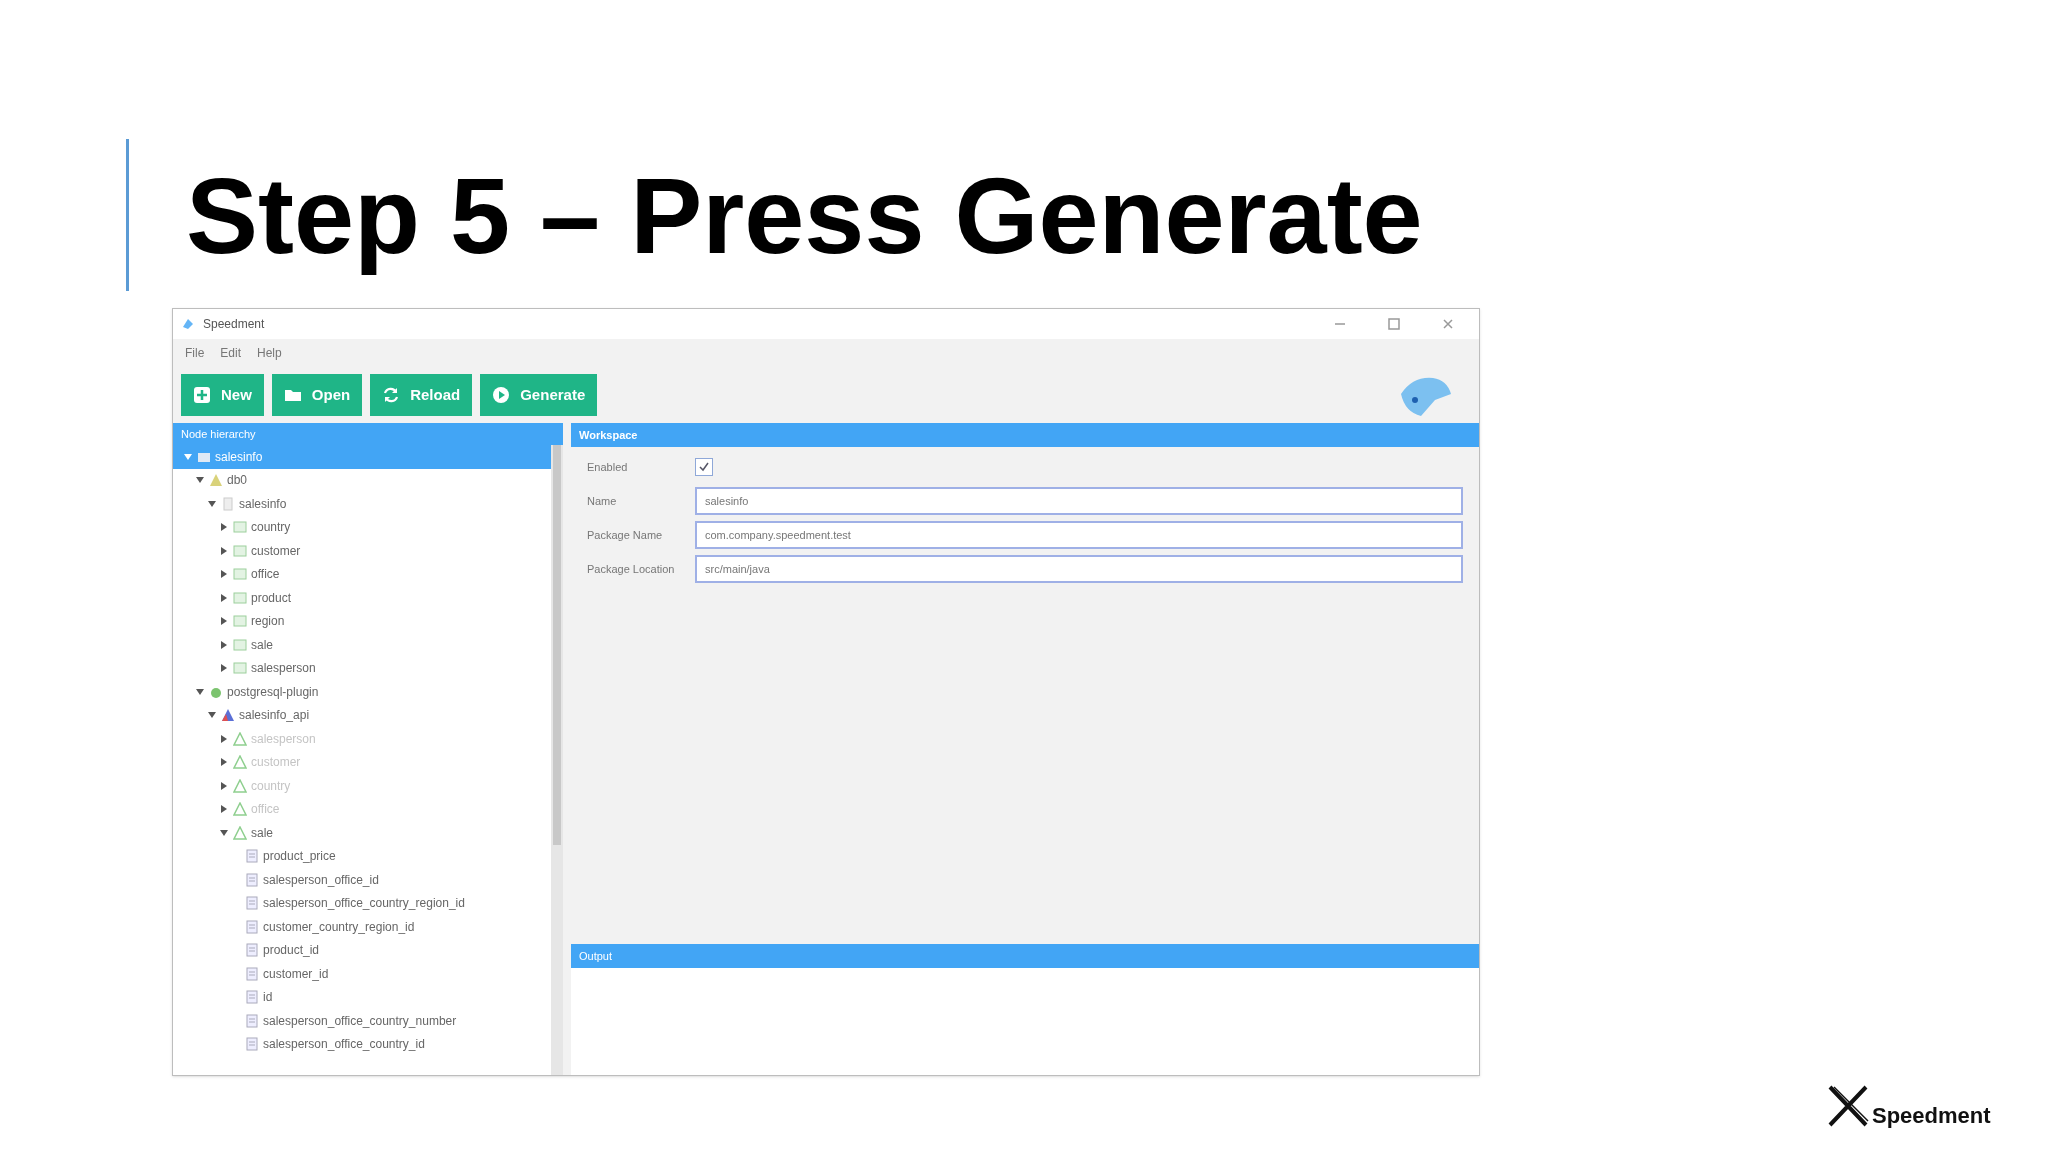 This screenshot has height=1152, width=2048. Describe the element at coordinates (268, 997) in the screenshot. I see `tree-item: id` at that location.